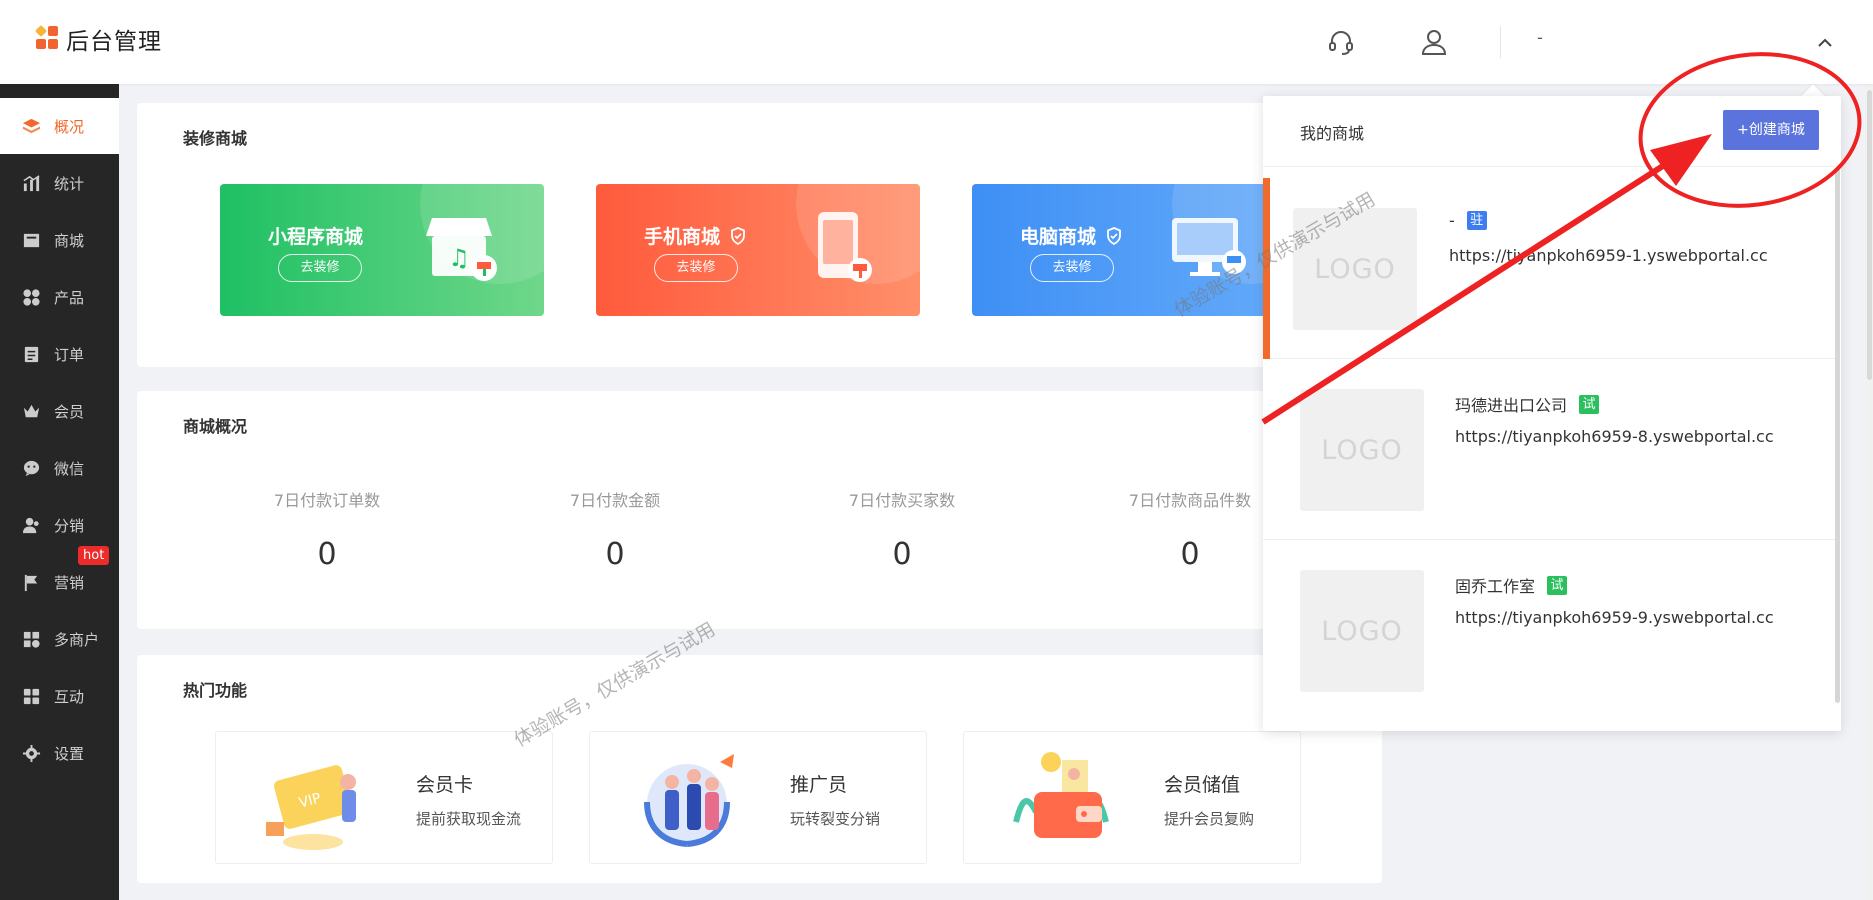 The image size is (1873, 900). I want to click on create-mall-button: +创建商城, so click(1771, 130).